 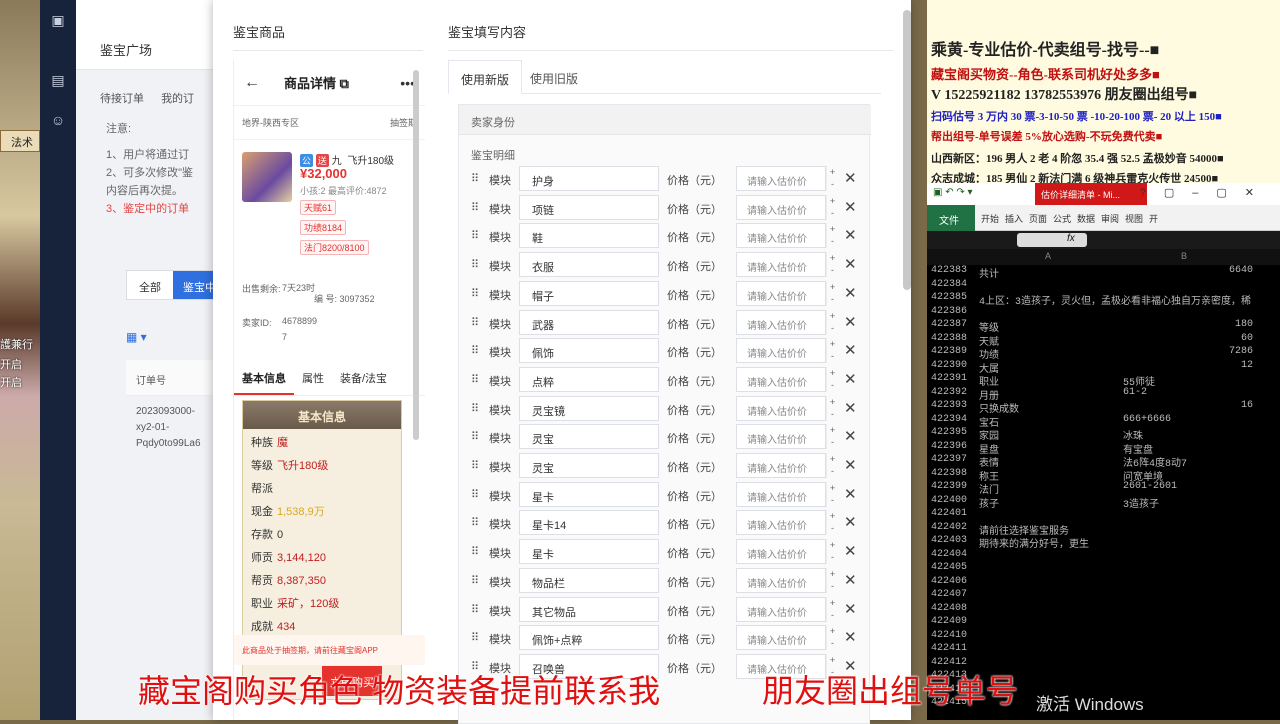 What do you see at coordinates (589, 523) in the screenshot?
I see `module-name-input: 星卡14` at bounding box center [589, 523].